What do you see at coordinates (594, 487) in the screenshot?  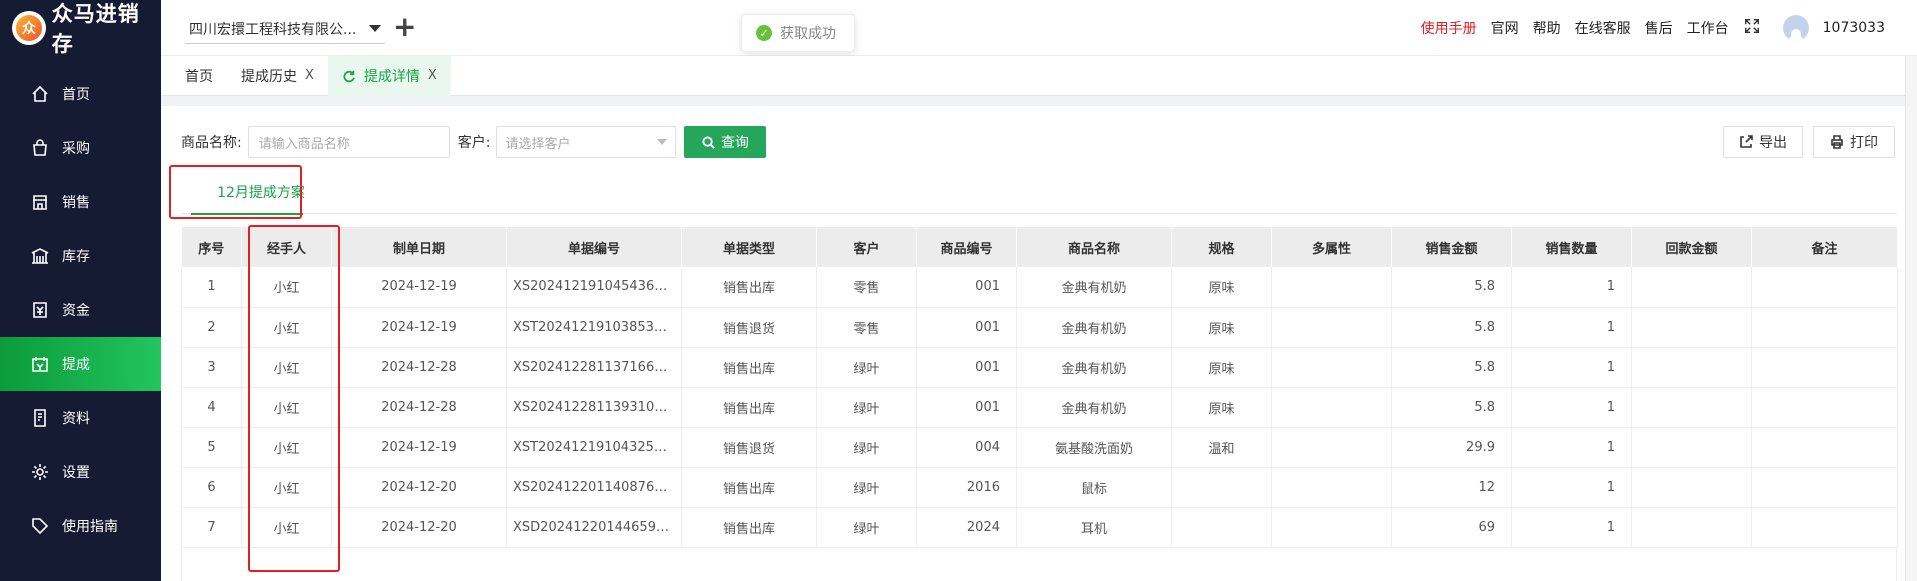 I see `table-cell: XS2024122011408766693` at bounding box center [594, 487].